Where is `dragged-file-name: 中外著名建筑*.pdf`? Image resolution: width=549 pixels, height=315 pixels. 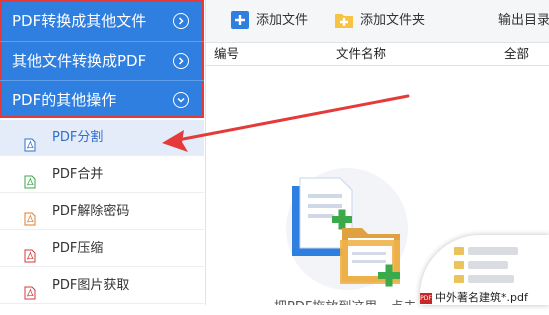 dragged-file-name: 中外著名建筑*.pdf is located at coordinates (481, 297).